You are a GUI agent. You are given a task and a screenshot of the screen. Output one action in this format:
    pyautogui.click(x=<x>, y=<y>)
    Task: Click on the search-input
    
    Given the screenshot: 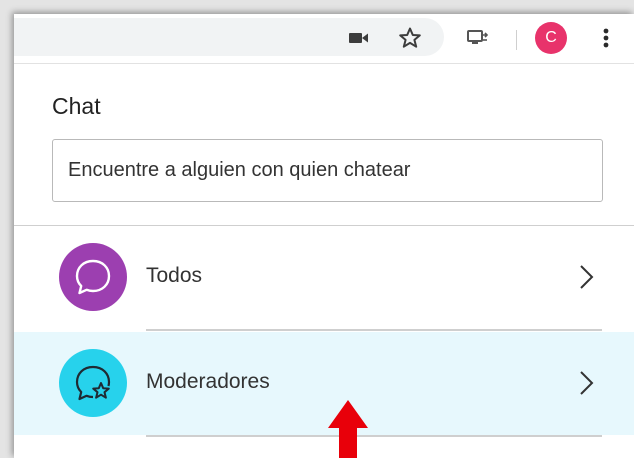 What is the action you would take?
    pyautogui.click(x=327, y=170)
    